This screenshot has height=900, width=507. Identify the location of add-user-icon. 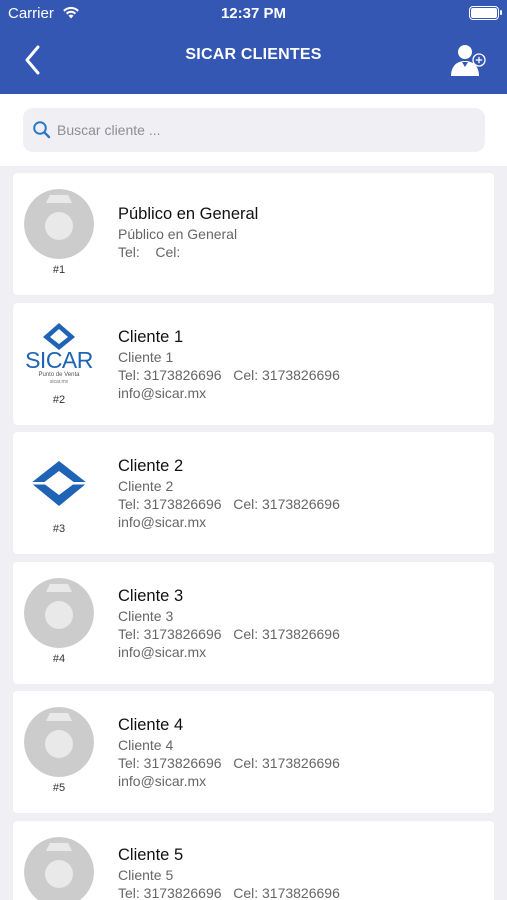
(469, 60).